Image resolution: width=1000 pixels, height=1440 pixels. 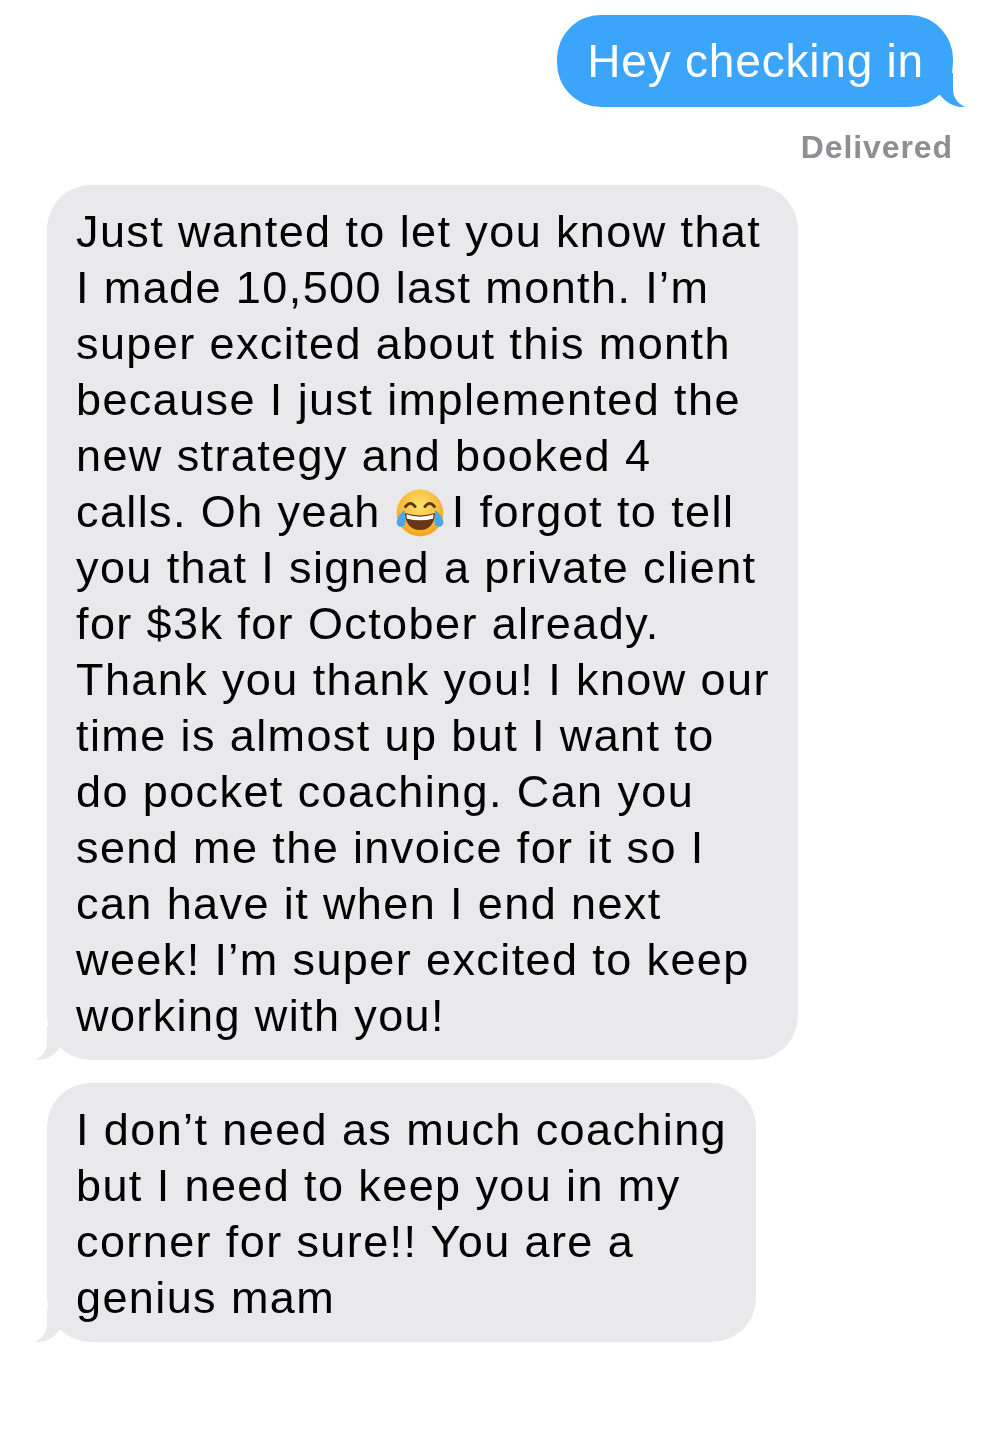 I want to click on message-text: Hey checking in, so click(x=755, y=61).